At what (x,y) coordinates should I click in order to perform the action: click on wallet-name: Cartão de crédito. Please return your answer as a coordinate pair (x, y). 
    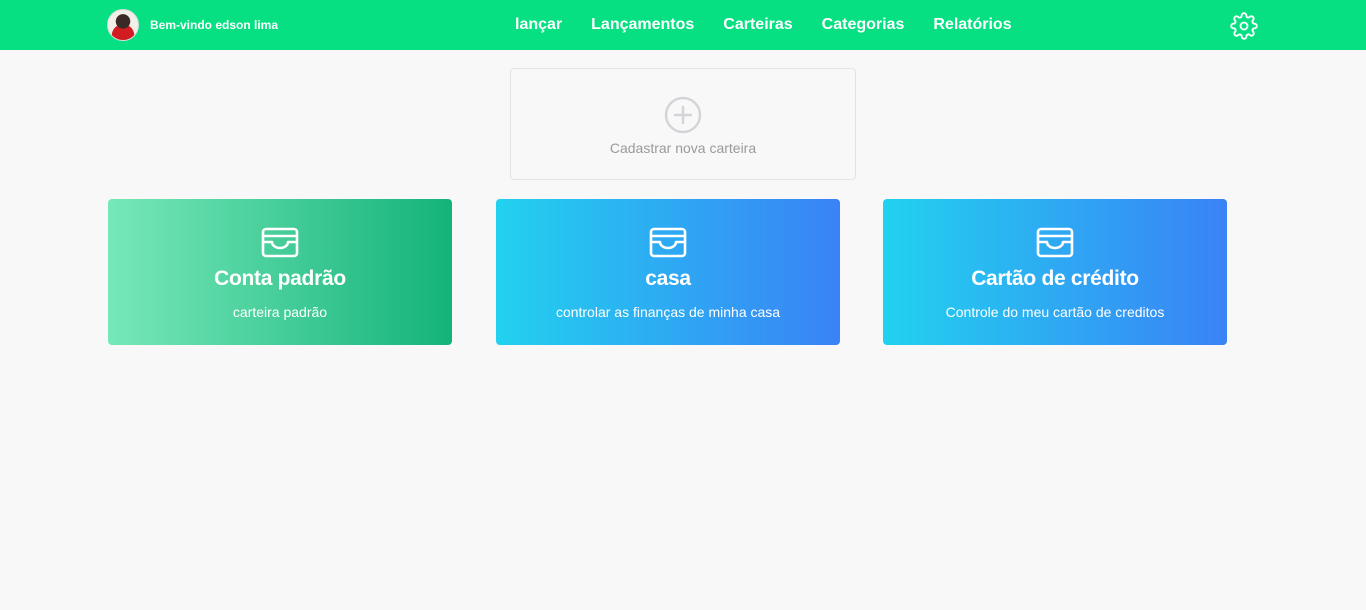
    Looking at the image, I should click on (1055, 278).